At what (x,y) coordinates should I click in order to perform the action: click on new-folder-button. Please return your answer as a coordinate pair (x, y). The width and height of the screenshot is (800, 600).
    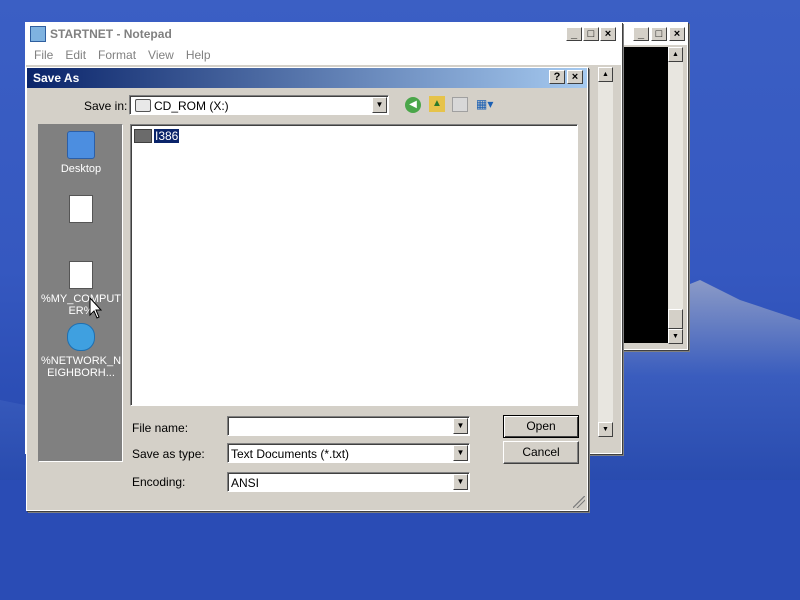
    Looking at the image, I should click on (460, 104).